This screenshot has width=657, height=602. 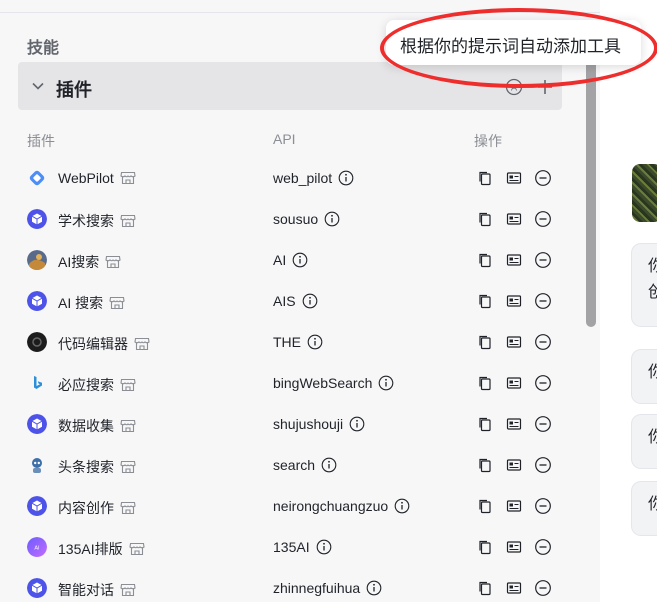 I want to click on plugin-name-cell: AI搜索, so click(x=89, y=262).